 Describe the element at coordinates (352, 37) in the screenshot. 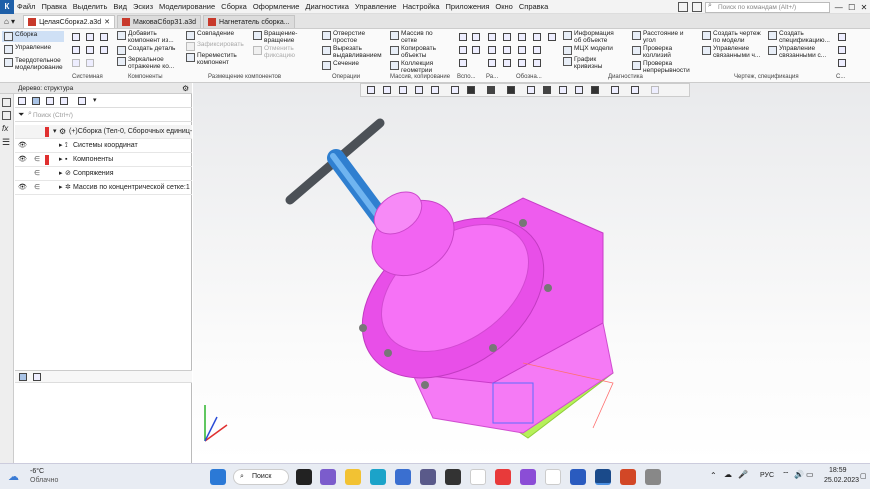

I see `hole-button: Отверстие простое` at that location.